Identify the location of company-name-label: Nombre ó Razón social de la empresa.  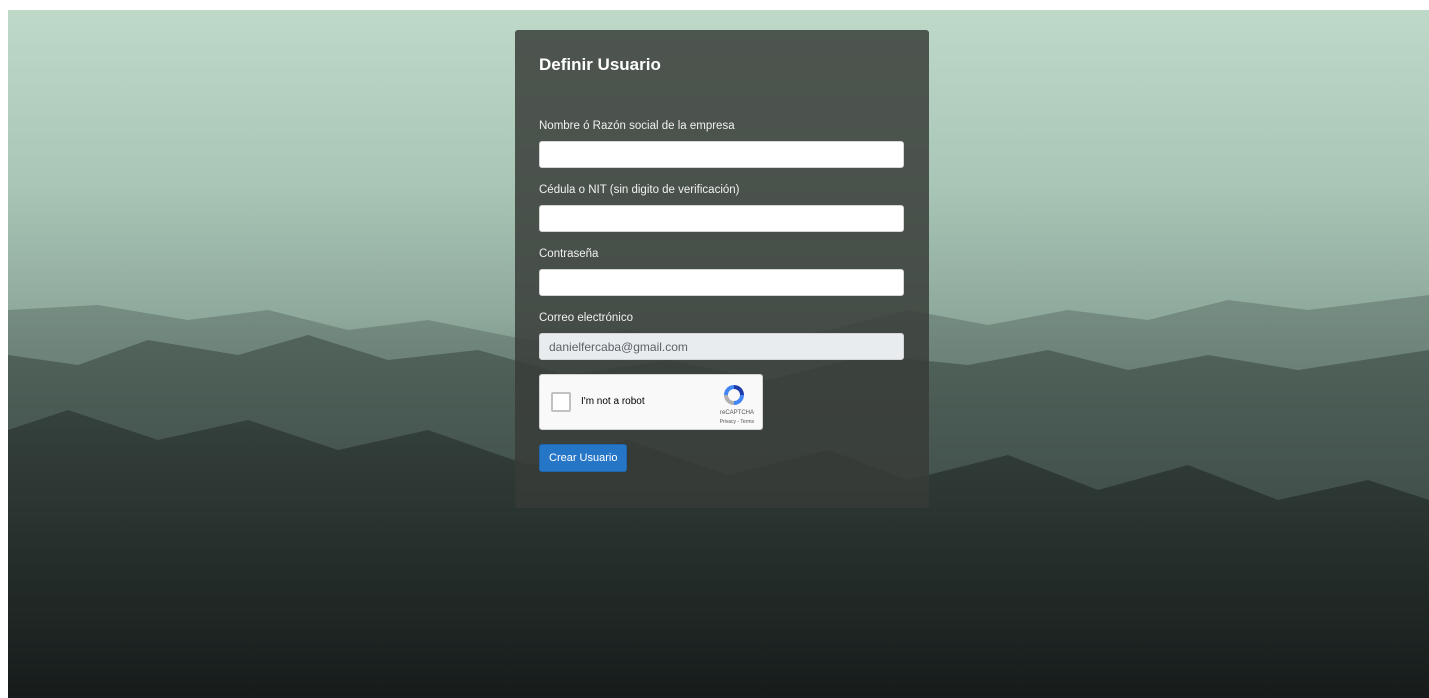
(637, 126).